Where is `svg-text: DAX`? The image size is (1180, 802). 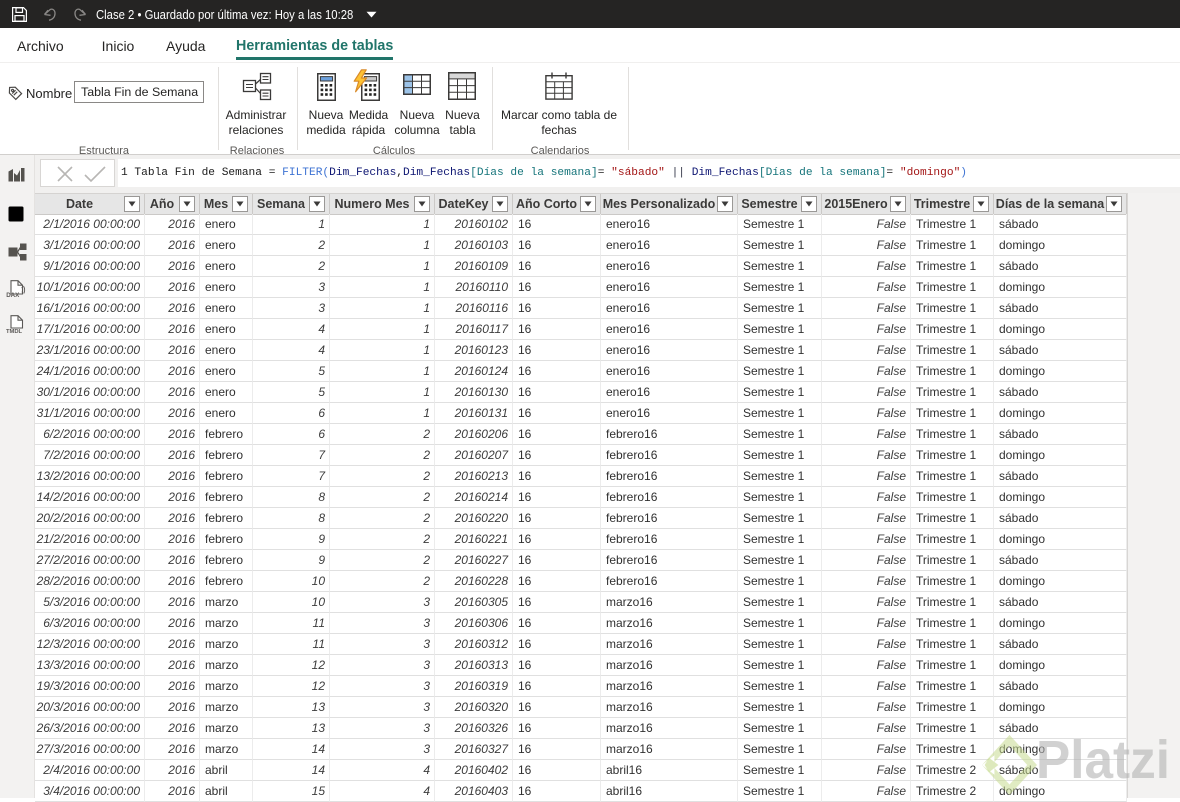
svg-text: DAX is located at coordinates (13, 295).